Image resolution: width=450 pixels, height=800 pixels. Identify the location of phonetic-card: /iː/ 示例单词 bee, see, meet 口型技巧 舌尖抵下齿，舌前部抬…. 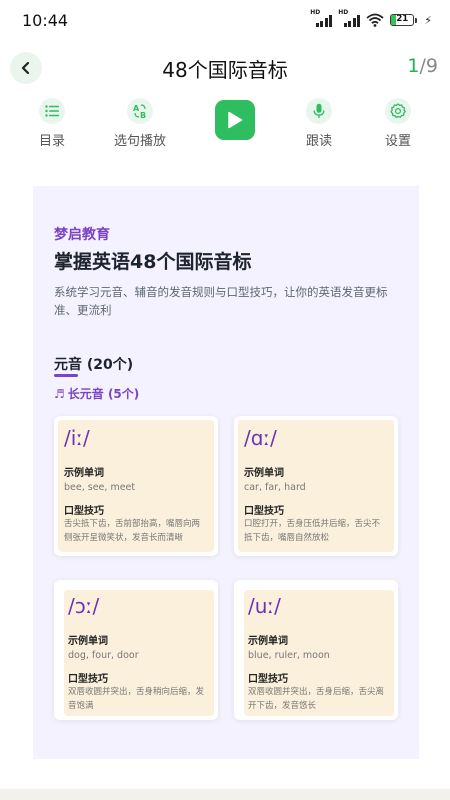
(136, 486).